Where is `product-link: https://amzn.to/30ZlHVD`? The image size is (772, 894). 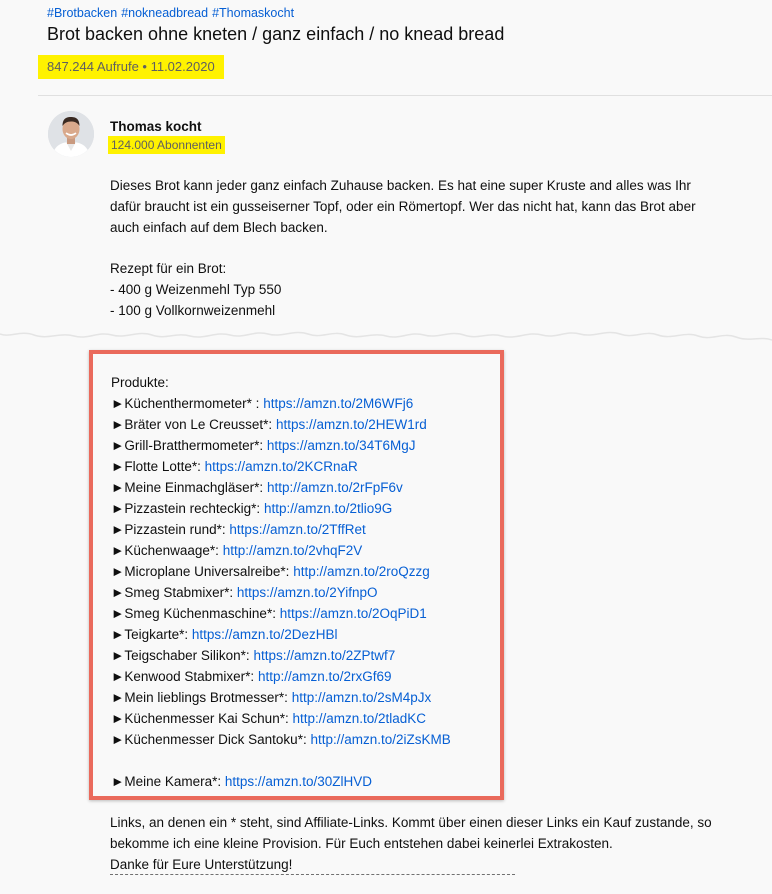 product-link: https://amzn.to/30ZlHVD is located at coordinates (298, 781).